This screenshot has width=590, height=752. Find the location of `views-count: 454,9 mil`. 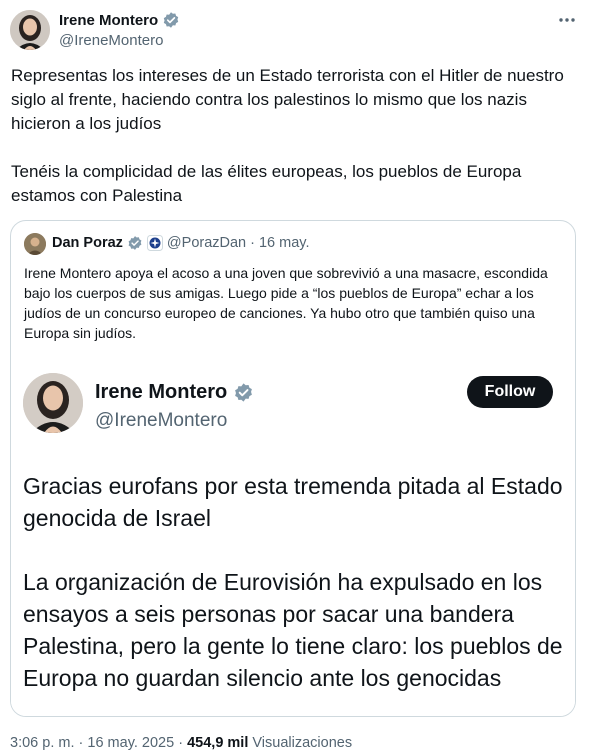

views-count: 454,9 mil is located at coordinates (217, 743).